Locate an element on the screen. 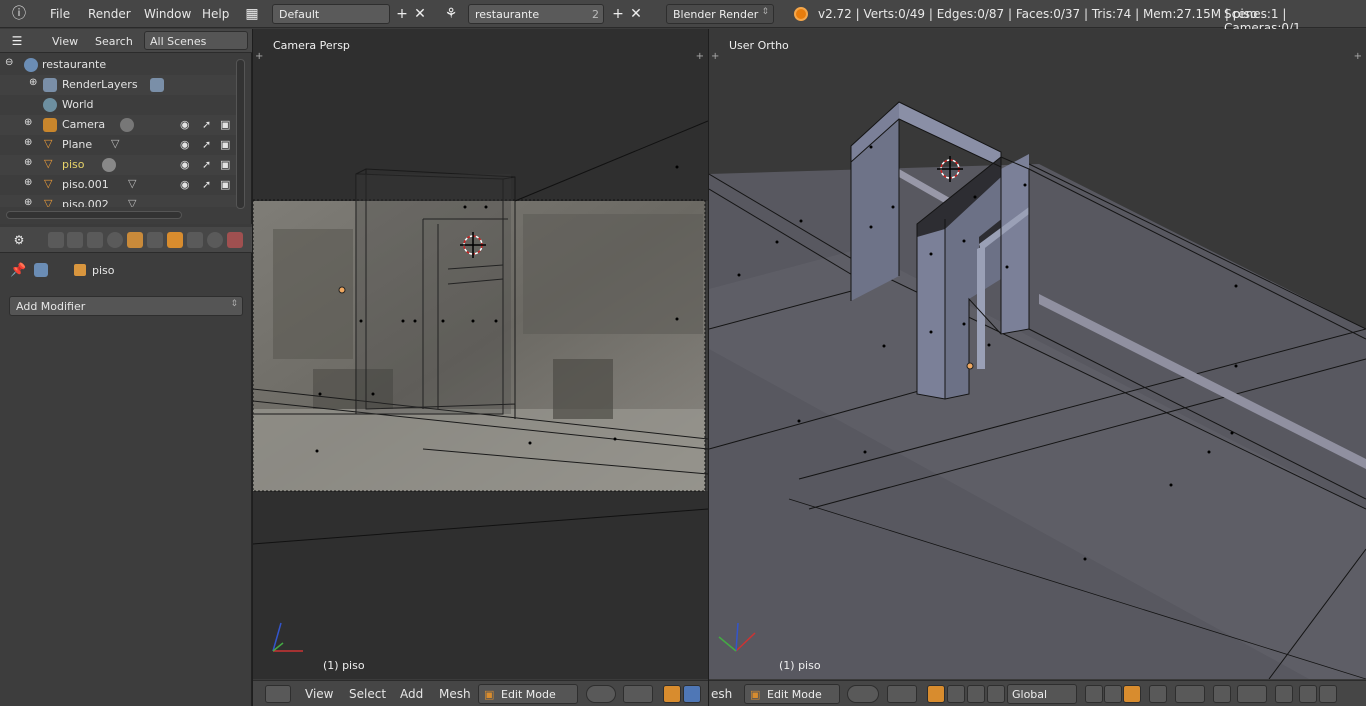 The width and height of the screenshot is (1366, 706). modifiers-tab-icon is located at coordinates (175, 240).